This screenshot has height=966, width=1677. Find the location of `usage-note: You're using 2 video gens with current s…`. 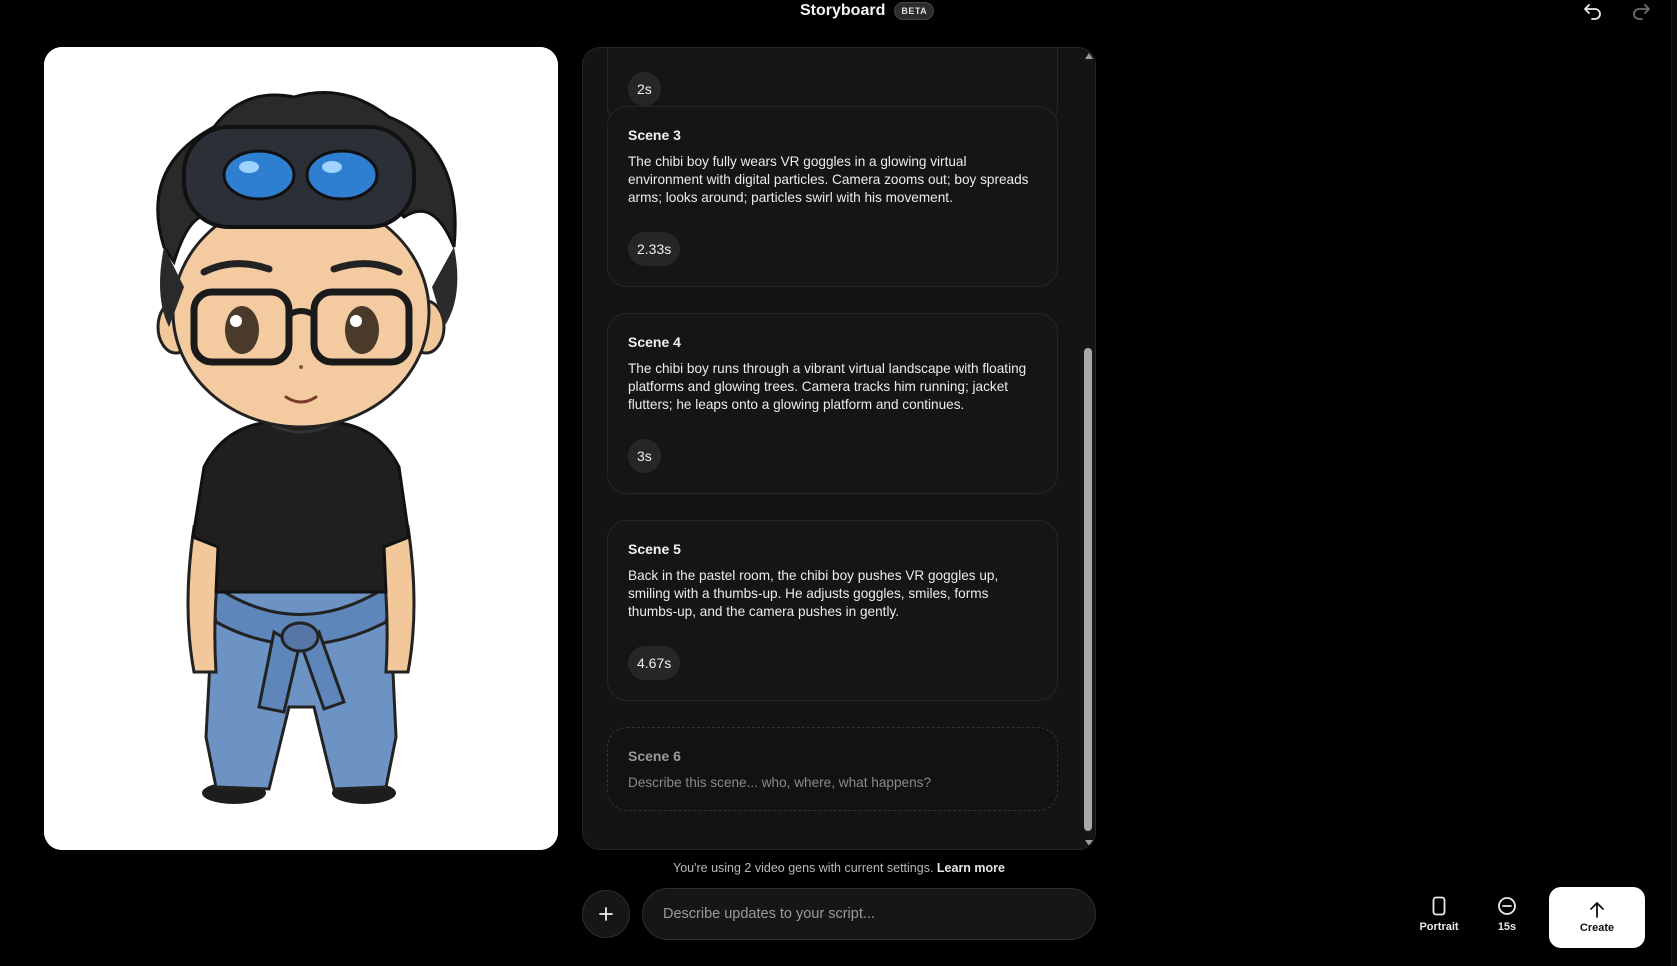

usage-note: You're using 2 video gens with current s… is located at coordinates (839, 868).